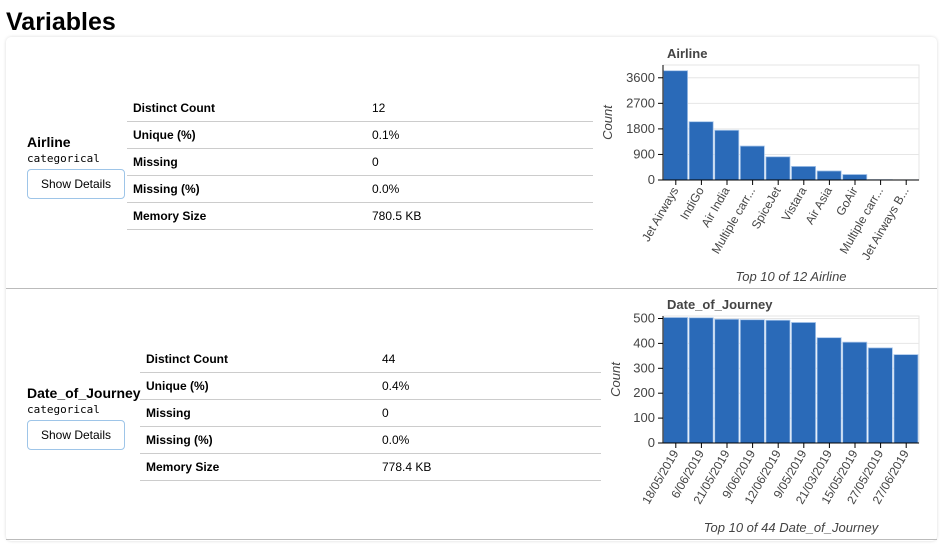 The image size is (941, 545). Describe the element at coordinates (640, 102) in the screenshot. I see `y-tick-label: 2700` at that location.